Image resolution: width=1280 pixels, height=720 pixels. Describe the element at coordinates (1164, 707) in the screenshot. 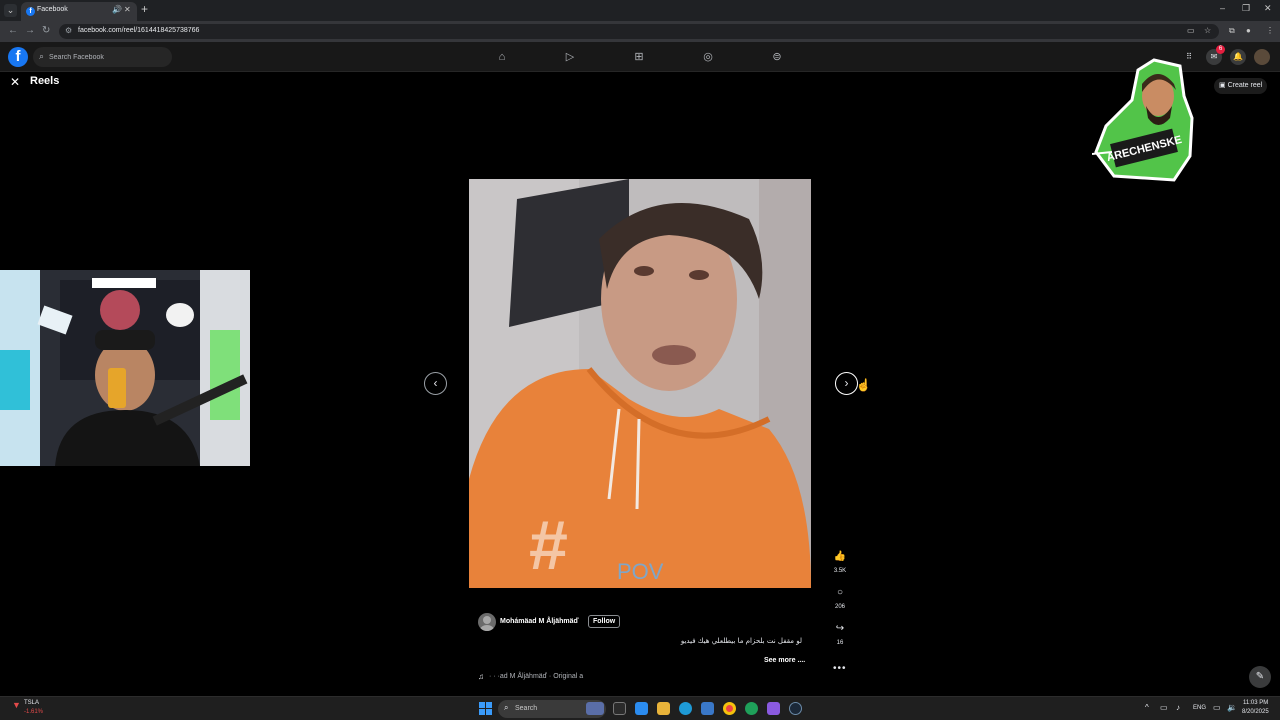

I see `network-tray-icon: ▭` at that location.